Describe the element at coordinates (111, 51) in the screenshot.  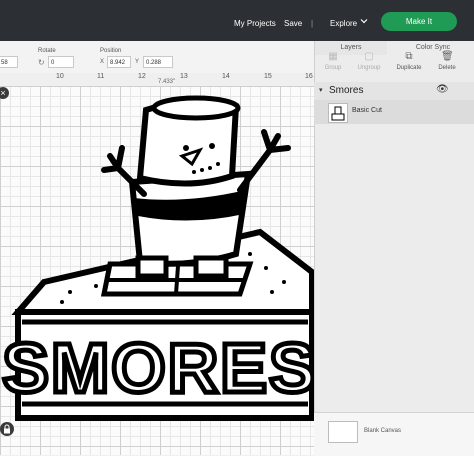
I see `position-label: Position` at that location.